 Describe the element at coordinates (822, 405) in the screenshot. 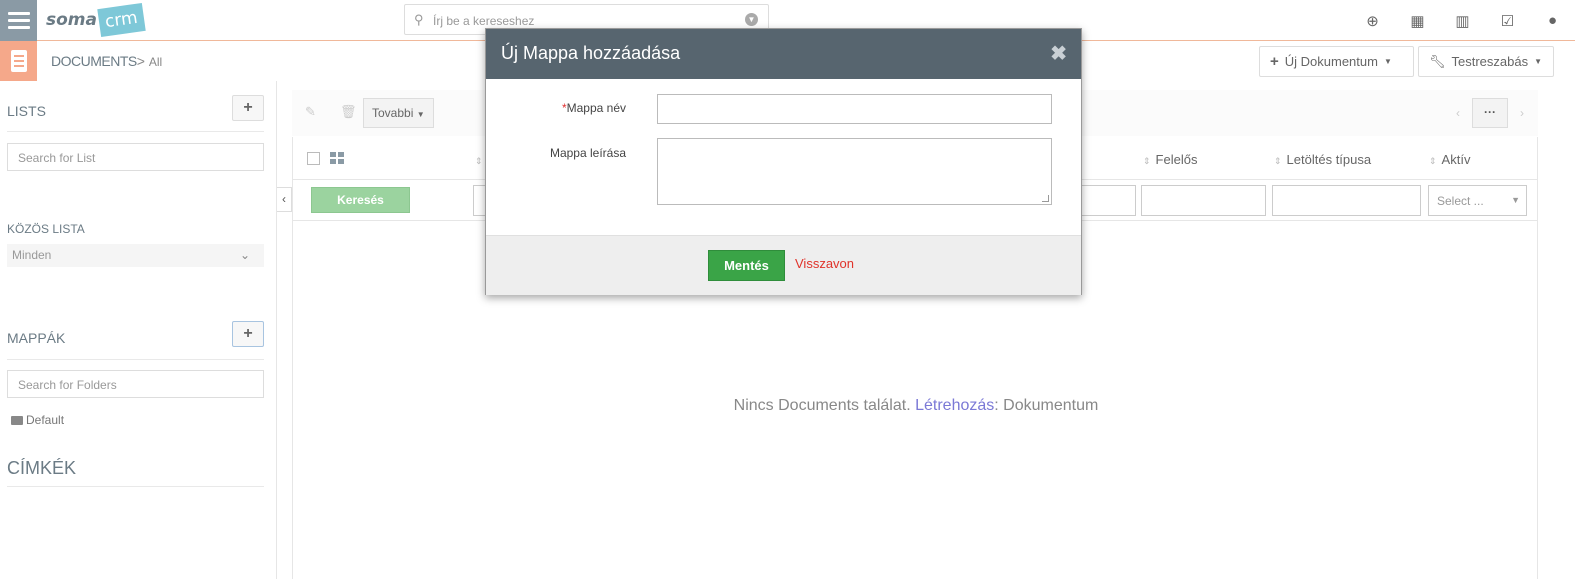

I see `empty-text: Nincs Documents találat.` at that location.